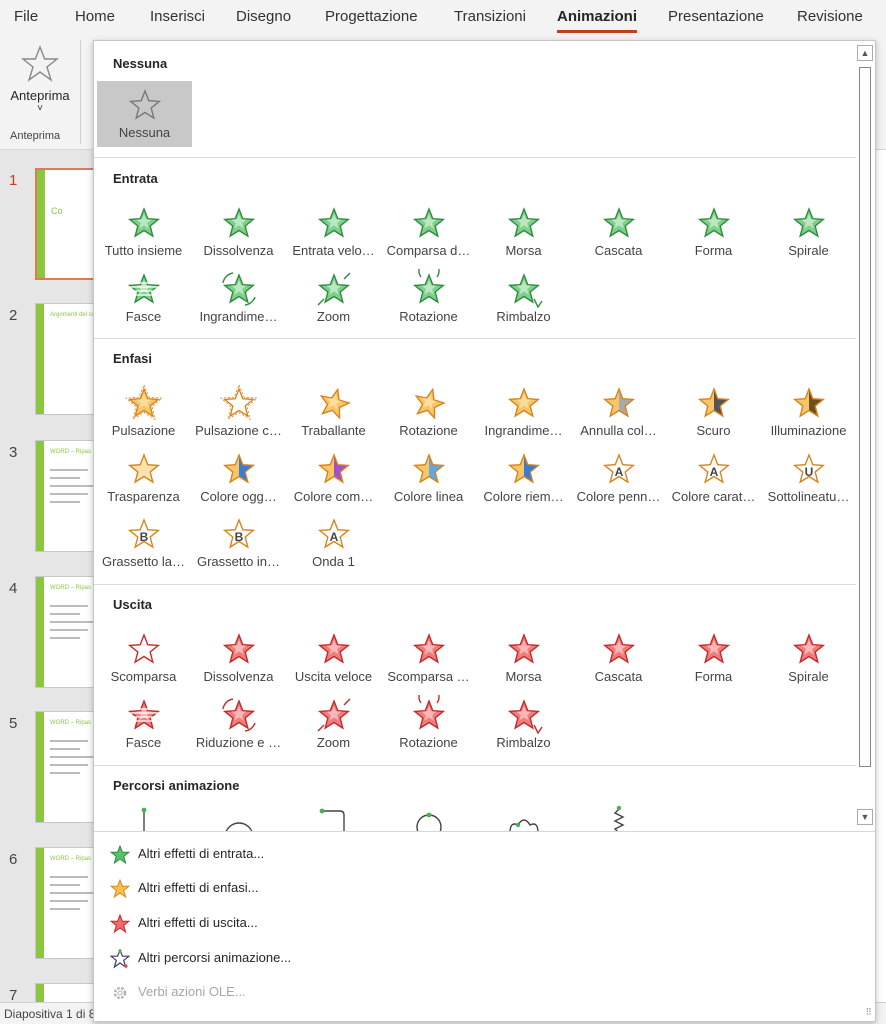 The image size is (886, 1024). I want to click on effect-exit: Zoom, so click(333, 722).